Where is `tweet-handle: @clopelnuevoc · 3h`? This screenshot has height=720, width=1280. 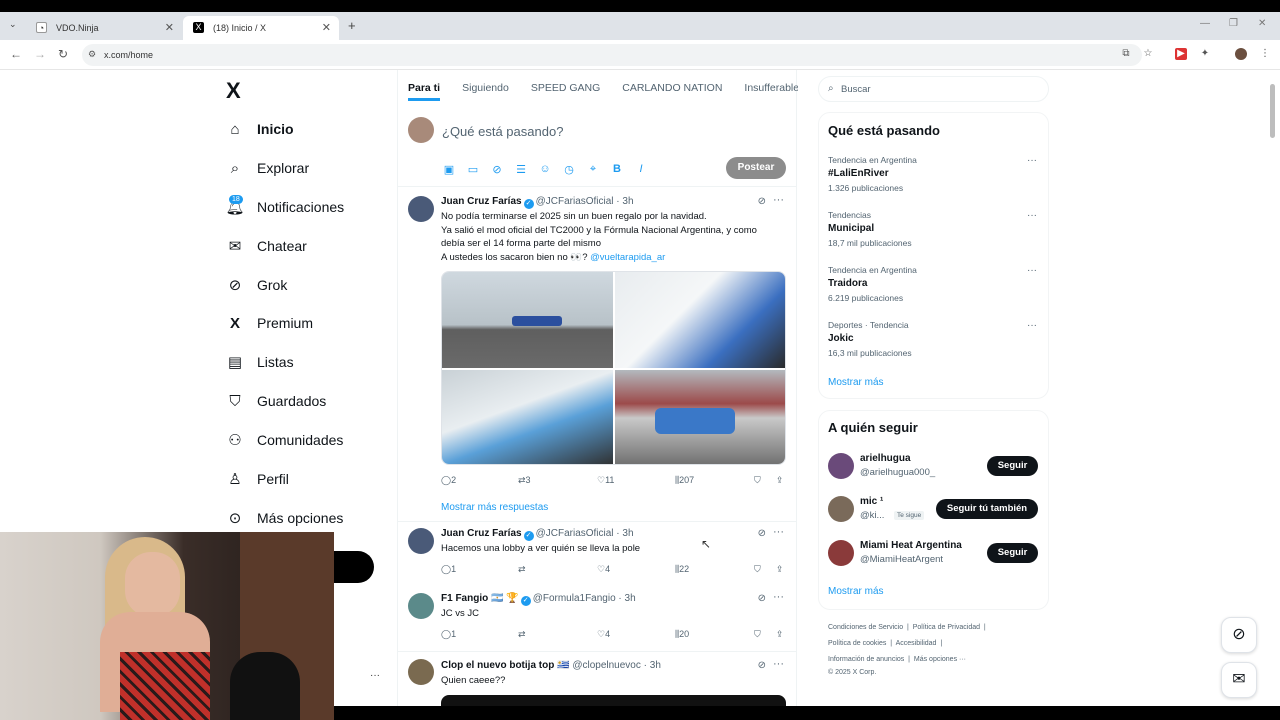 tweet-handle: @clopelnuevoc · 3h is located at coordinates (616, 665).